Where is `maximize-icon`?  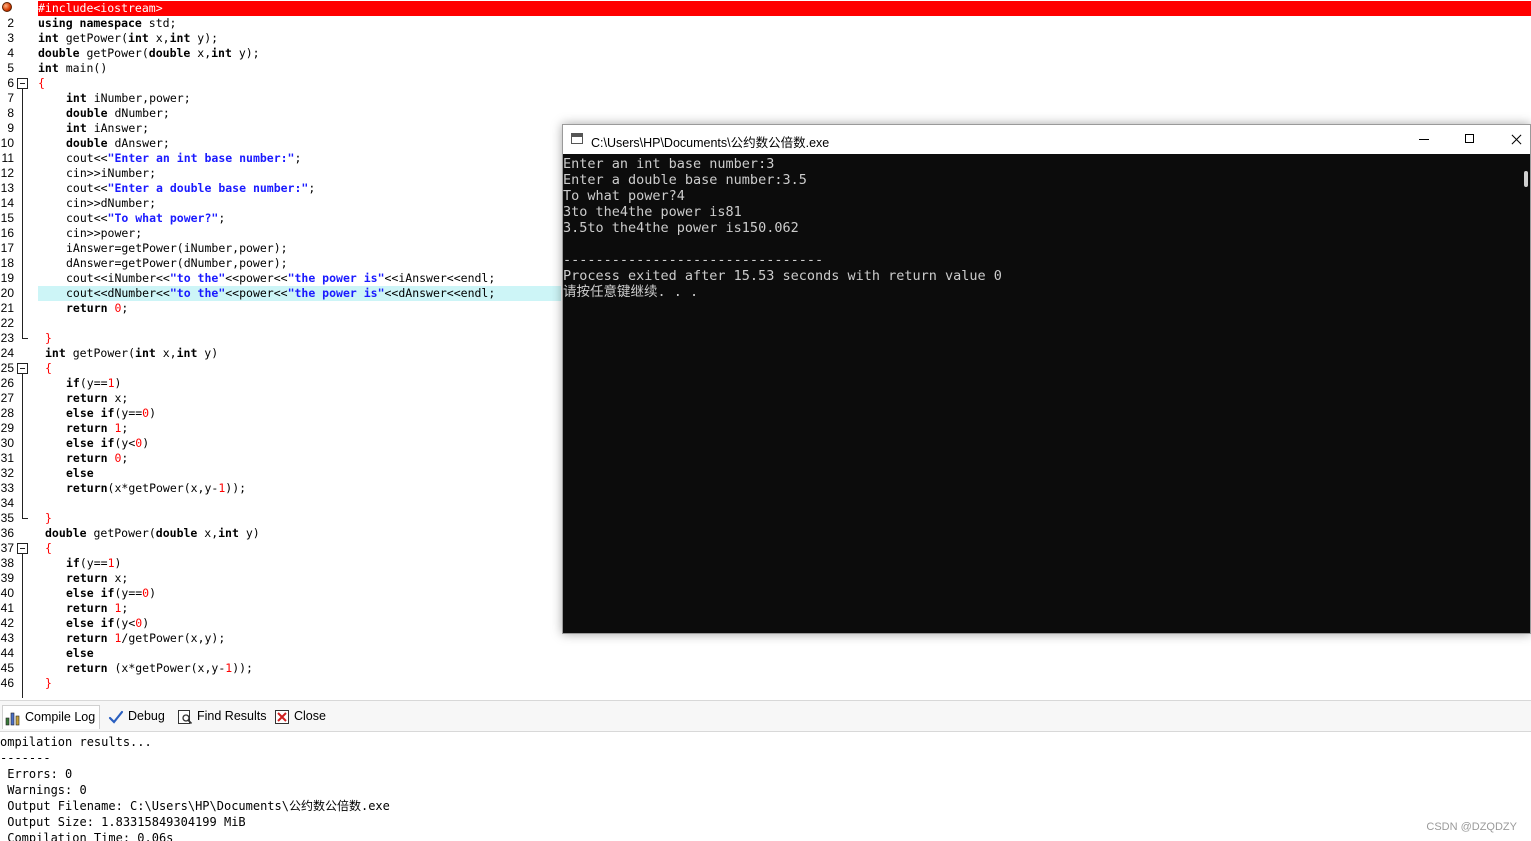
maximize-icon is located at coordinates (1470, 139).